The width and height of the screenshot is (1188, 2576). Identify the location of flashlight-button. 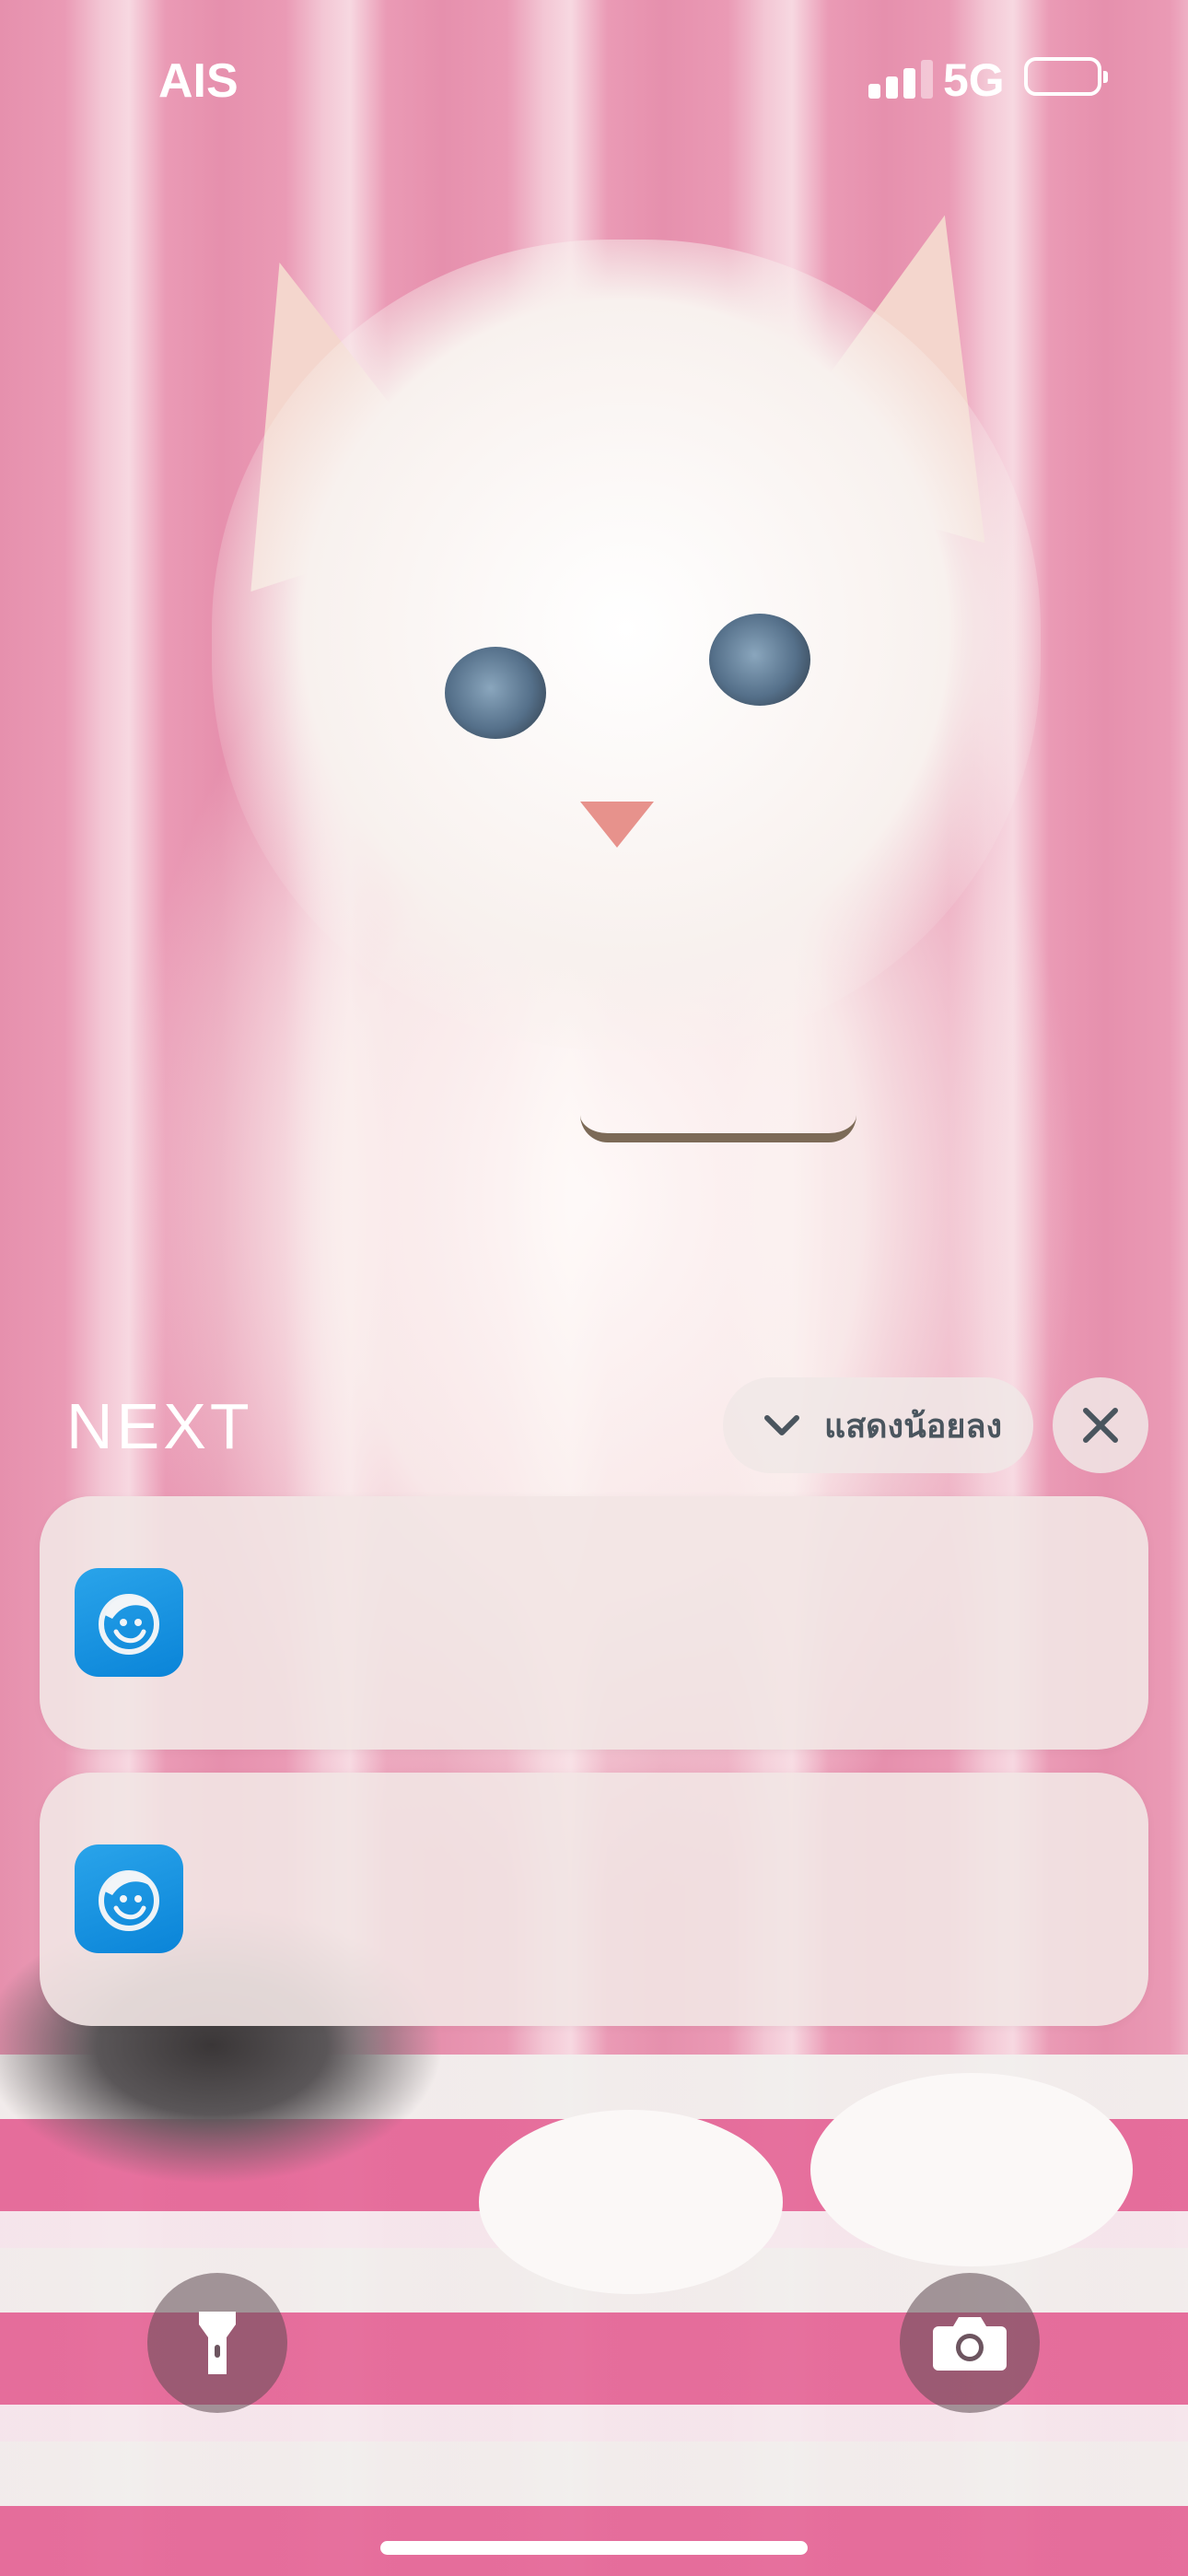
(217, 2343).